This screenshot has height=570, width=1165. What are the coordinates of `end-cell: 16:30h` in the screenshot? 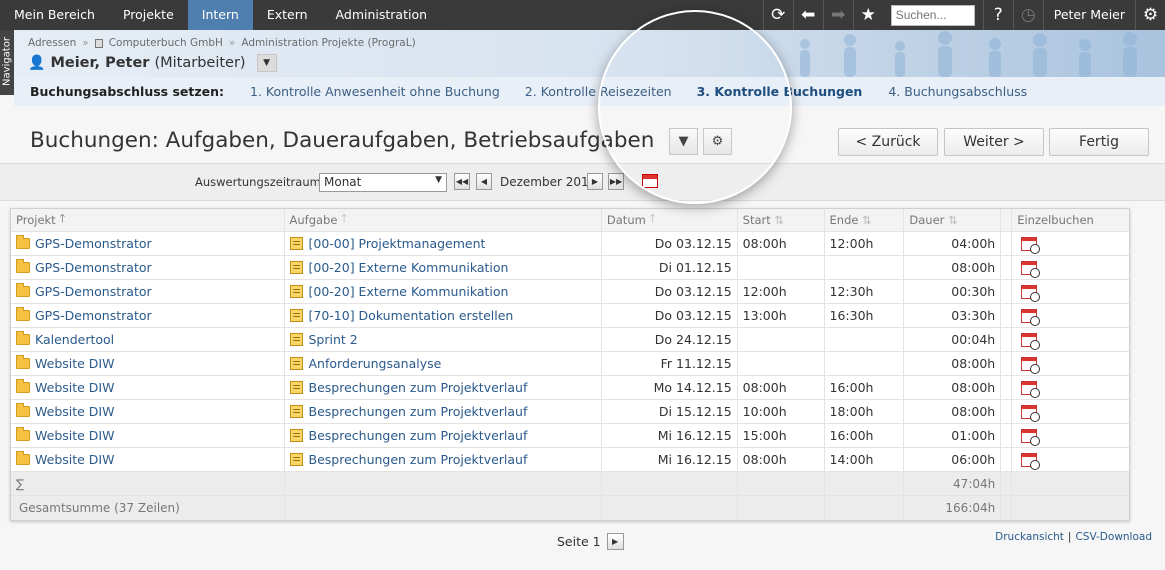 It's located at (865, 315).